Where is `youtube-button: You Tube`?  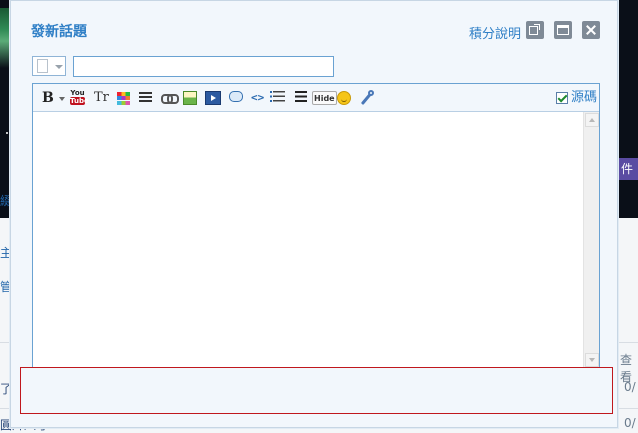 youtube-button: You Tube is located at coordinates (79, 98).